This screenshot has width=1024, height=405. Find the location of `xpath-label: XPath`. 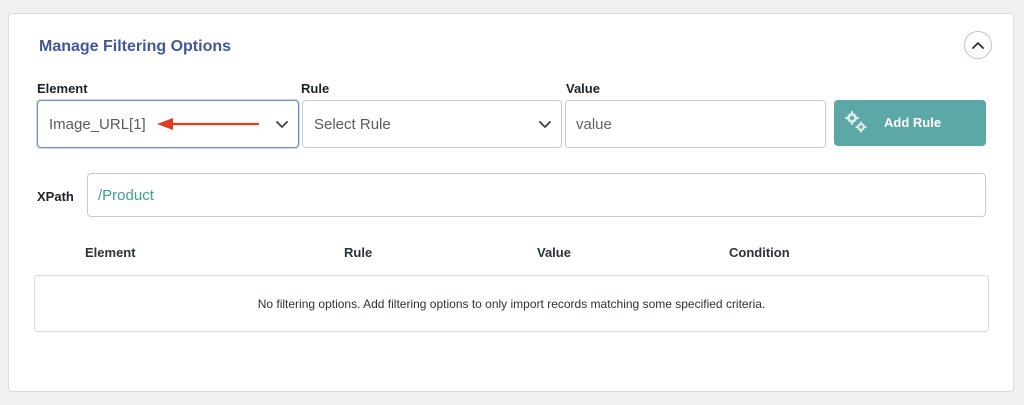

xpath-label: XPath is located at coordinates (55, 196).